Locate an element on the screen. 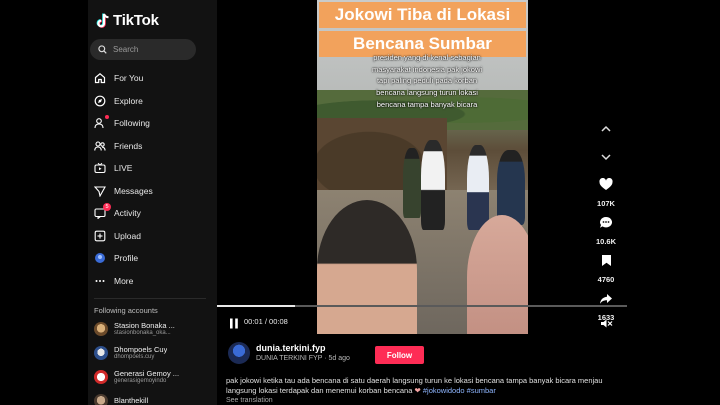  tiktok-logo-icon is located at coordinates (102, 20).